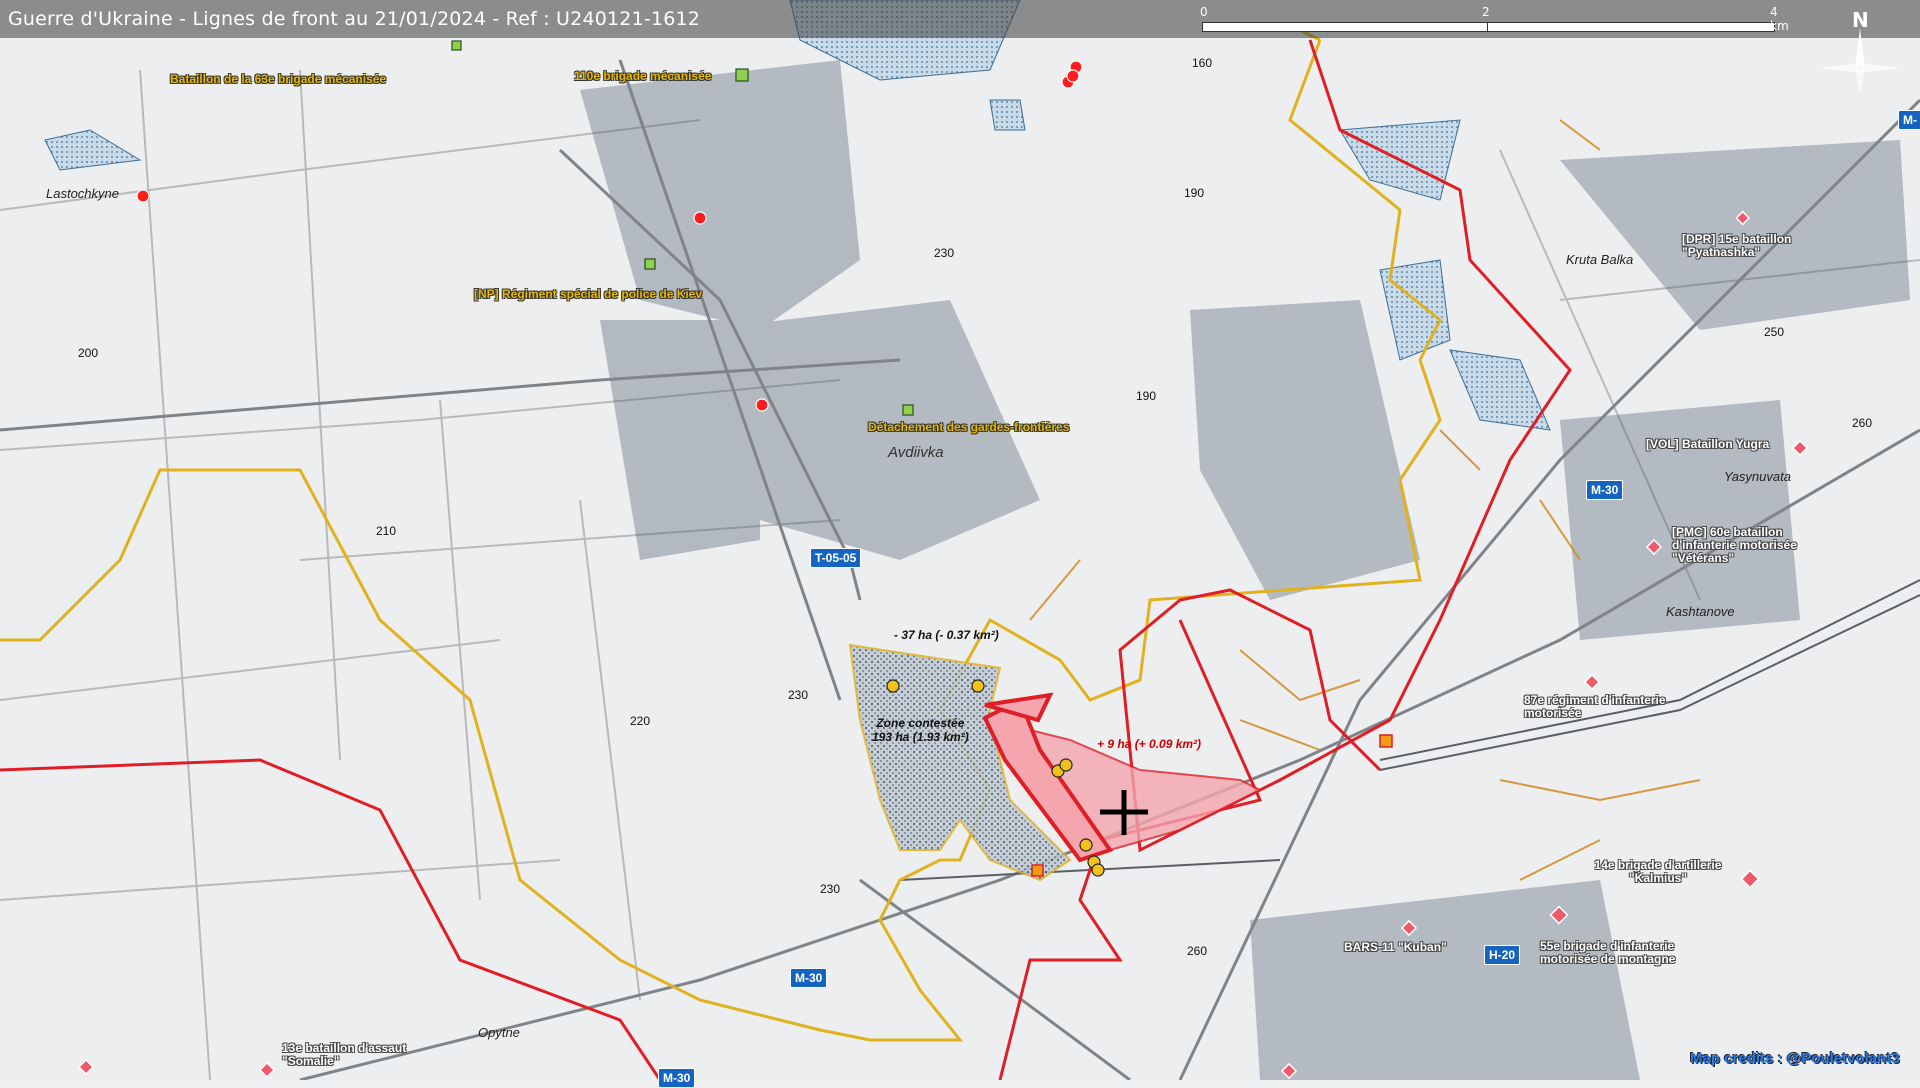  I want to click on unit-label-reg87: 87e régiment d'infanterie motorisée, so click(1595, 706).